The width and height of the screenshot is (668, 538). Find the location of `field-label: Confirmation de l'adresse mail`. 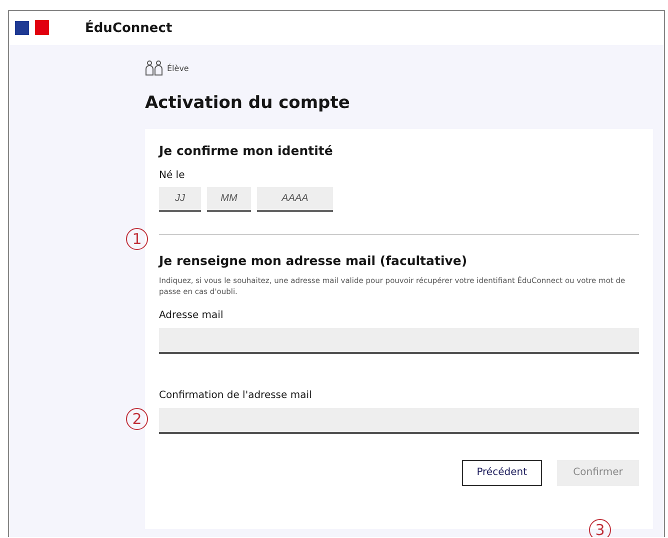

field-label: Confirmation de l'adresse mail is located at coordinates (236, 395).